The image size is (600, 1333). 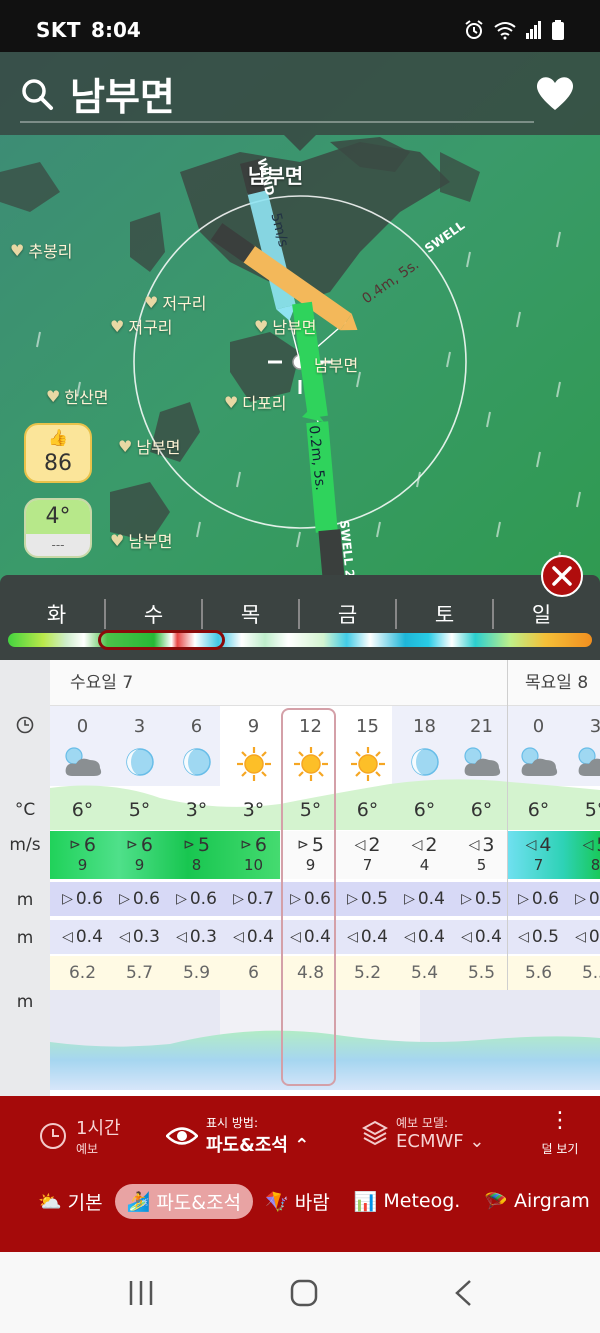 What do you see at coordinates (196, 726) in the screenshot?
I see `hour-label: 6` at bounding box center [196, 726].